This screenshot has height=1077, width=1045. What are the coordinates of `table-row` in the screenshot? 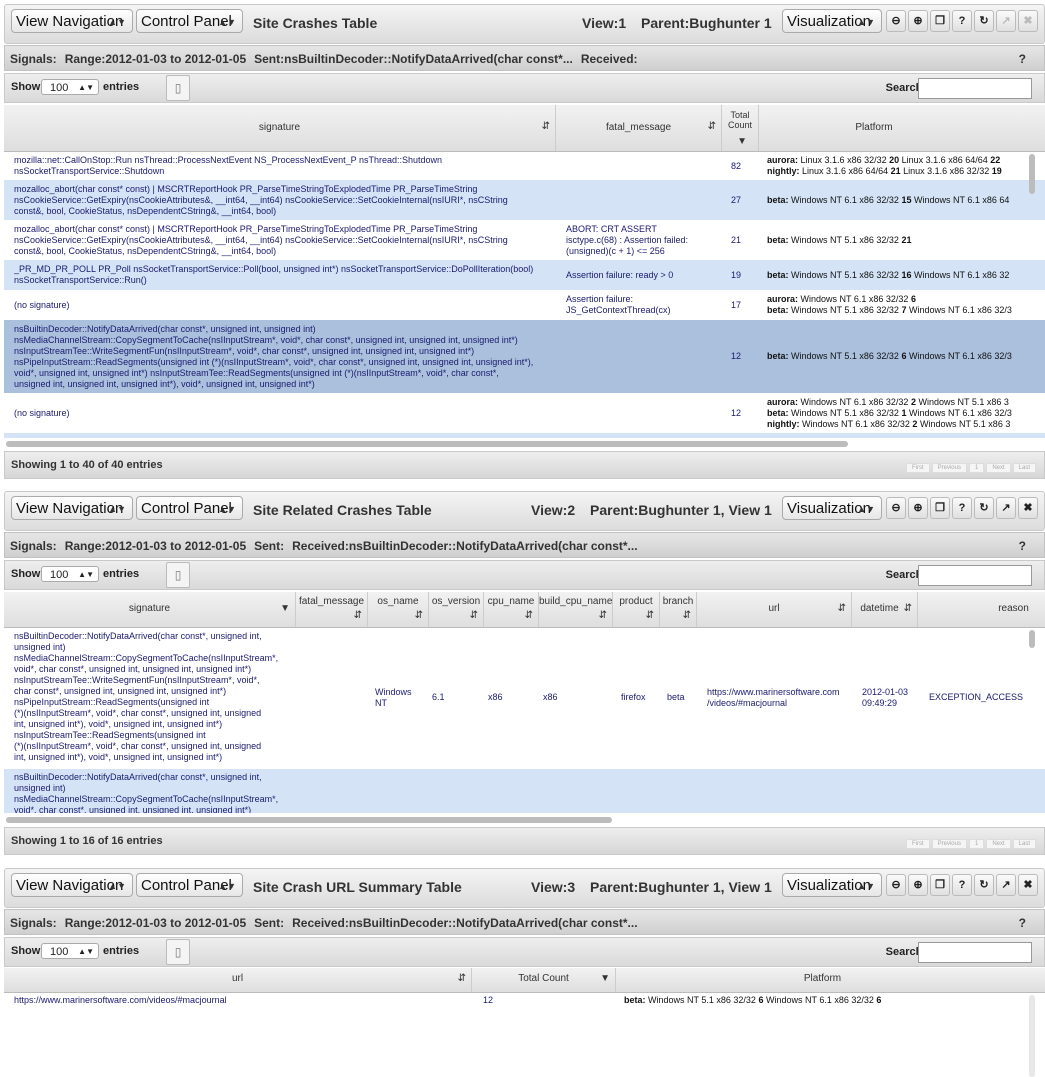 It's located at (524, 435).